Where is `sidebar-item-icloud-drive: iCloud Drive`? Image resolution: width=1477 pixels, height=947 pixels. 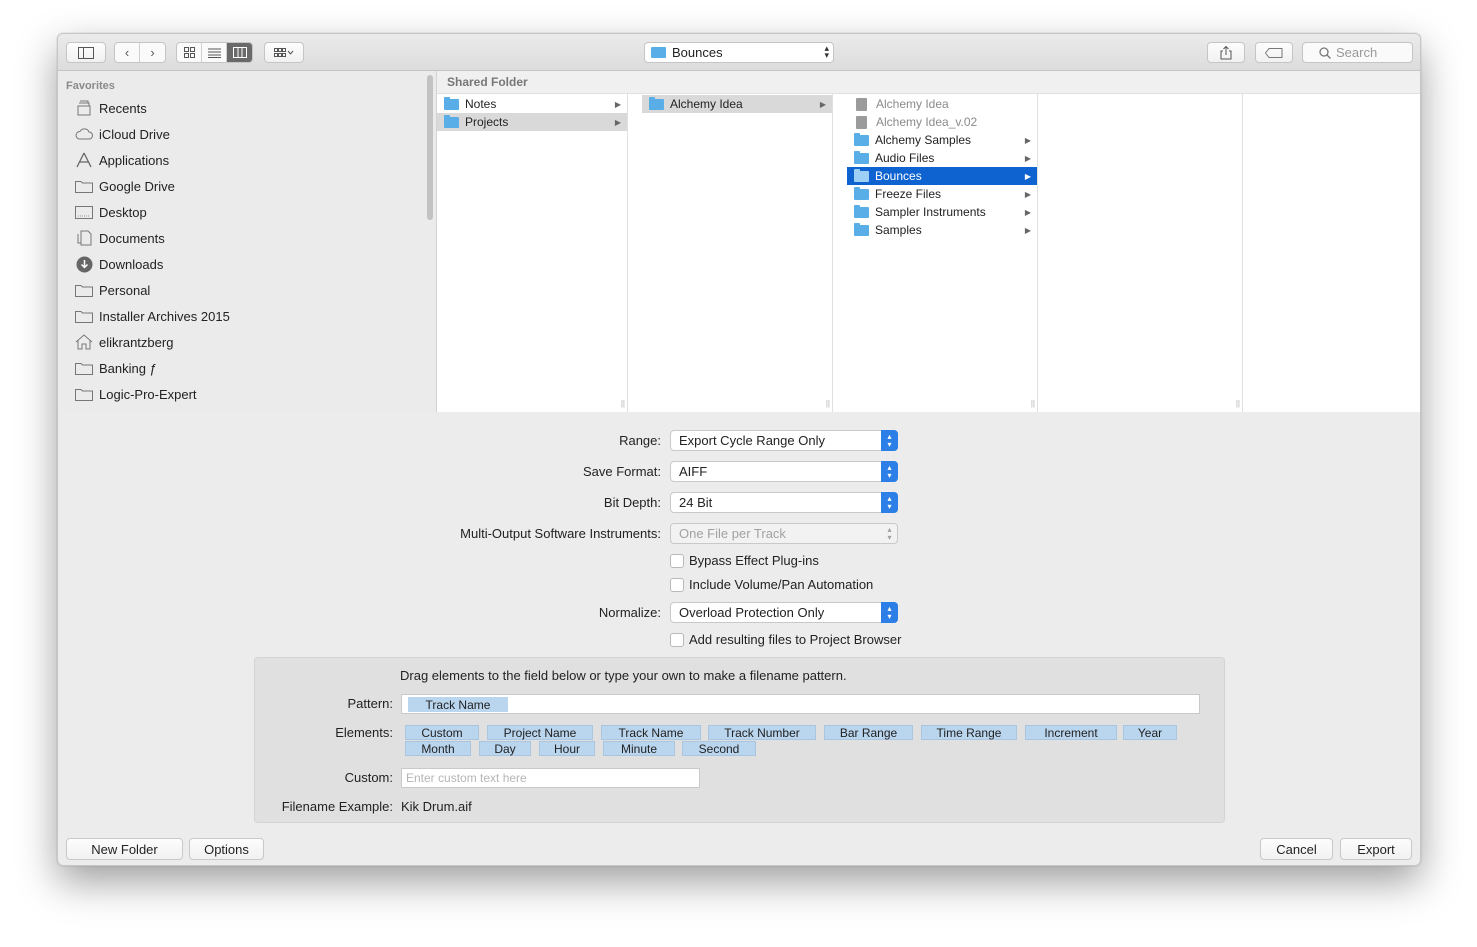
sidebar-item-icloud-drive: iCloud Drive is located at coordinates (122, 134).